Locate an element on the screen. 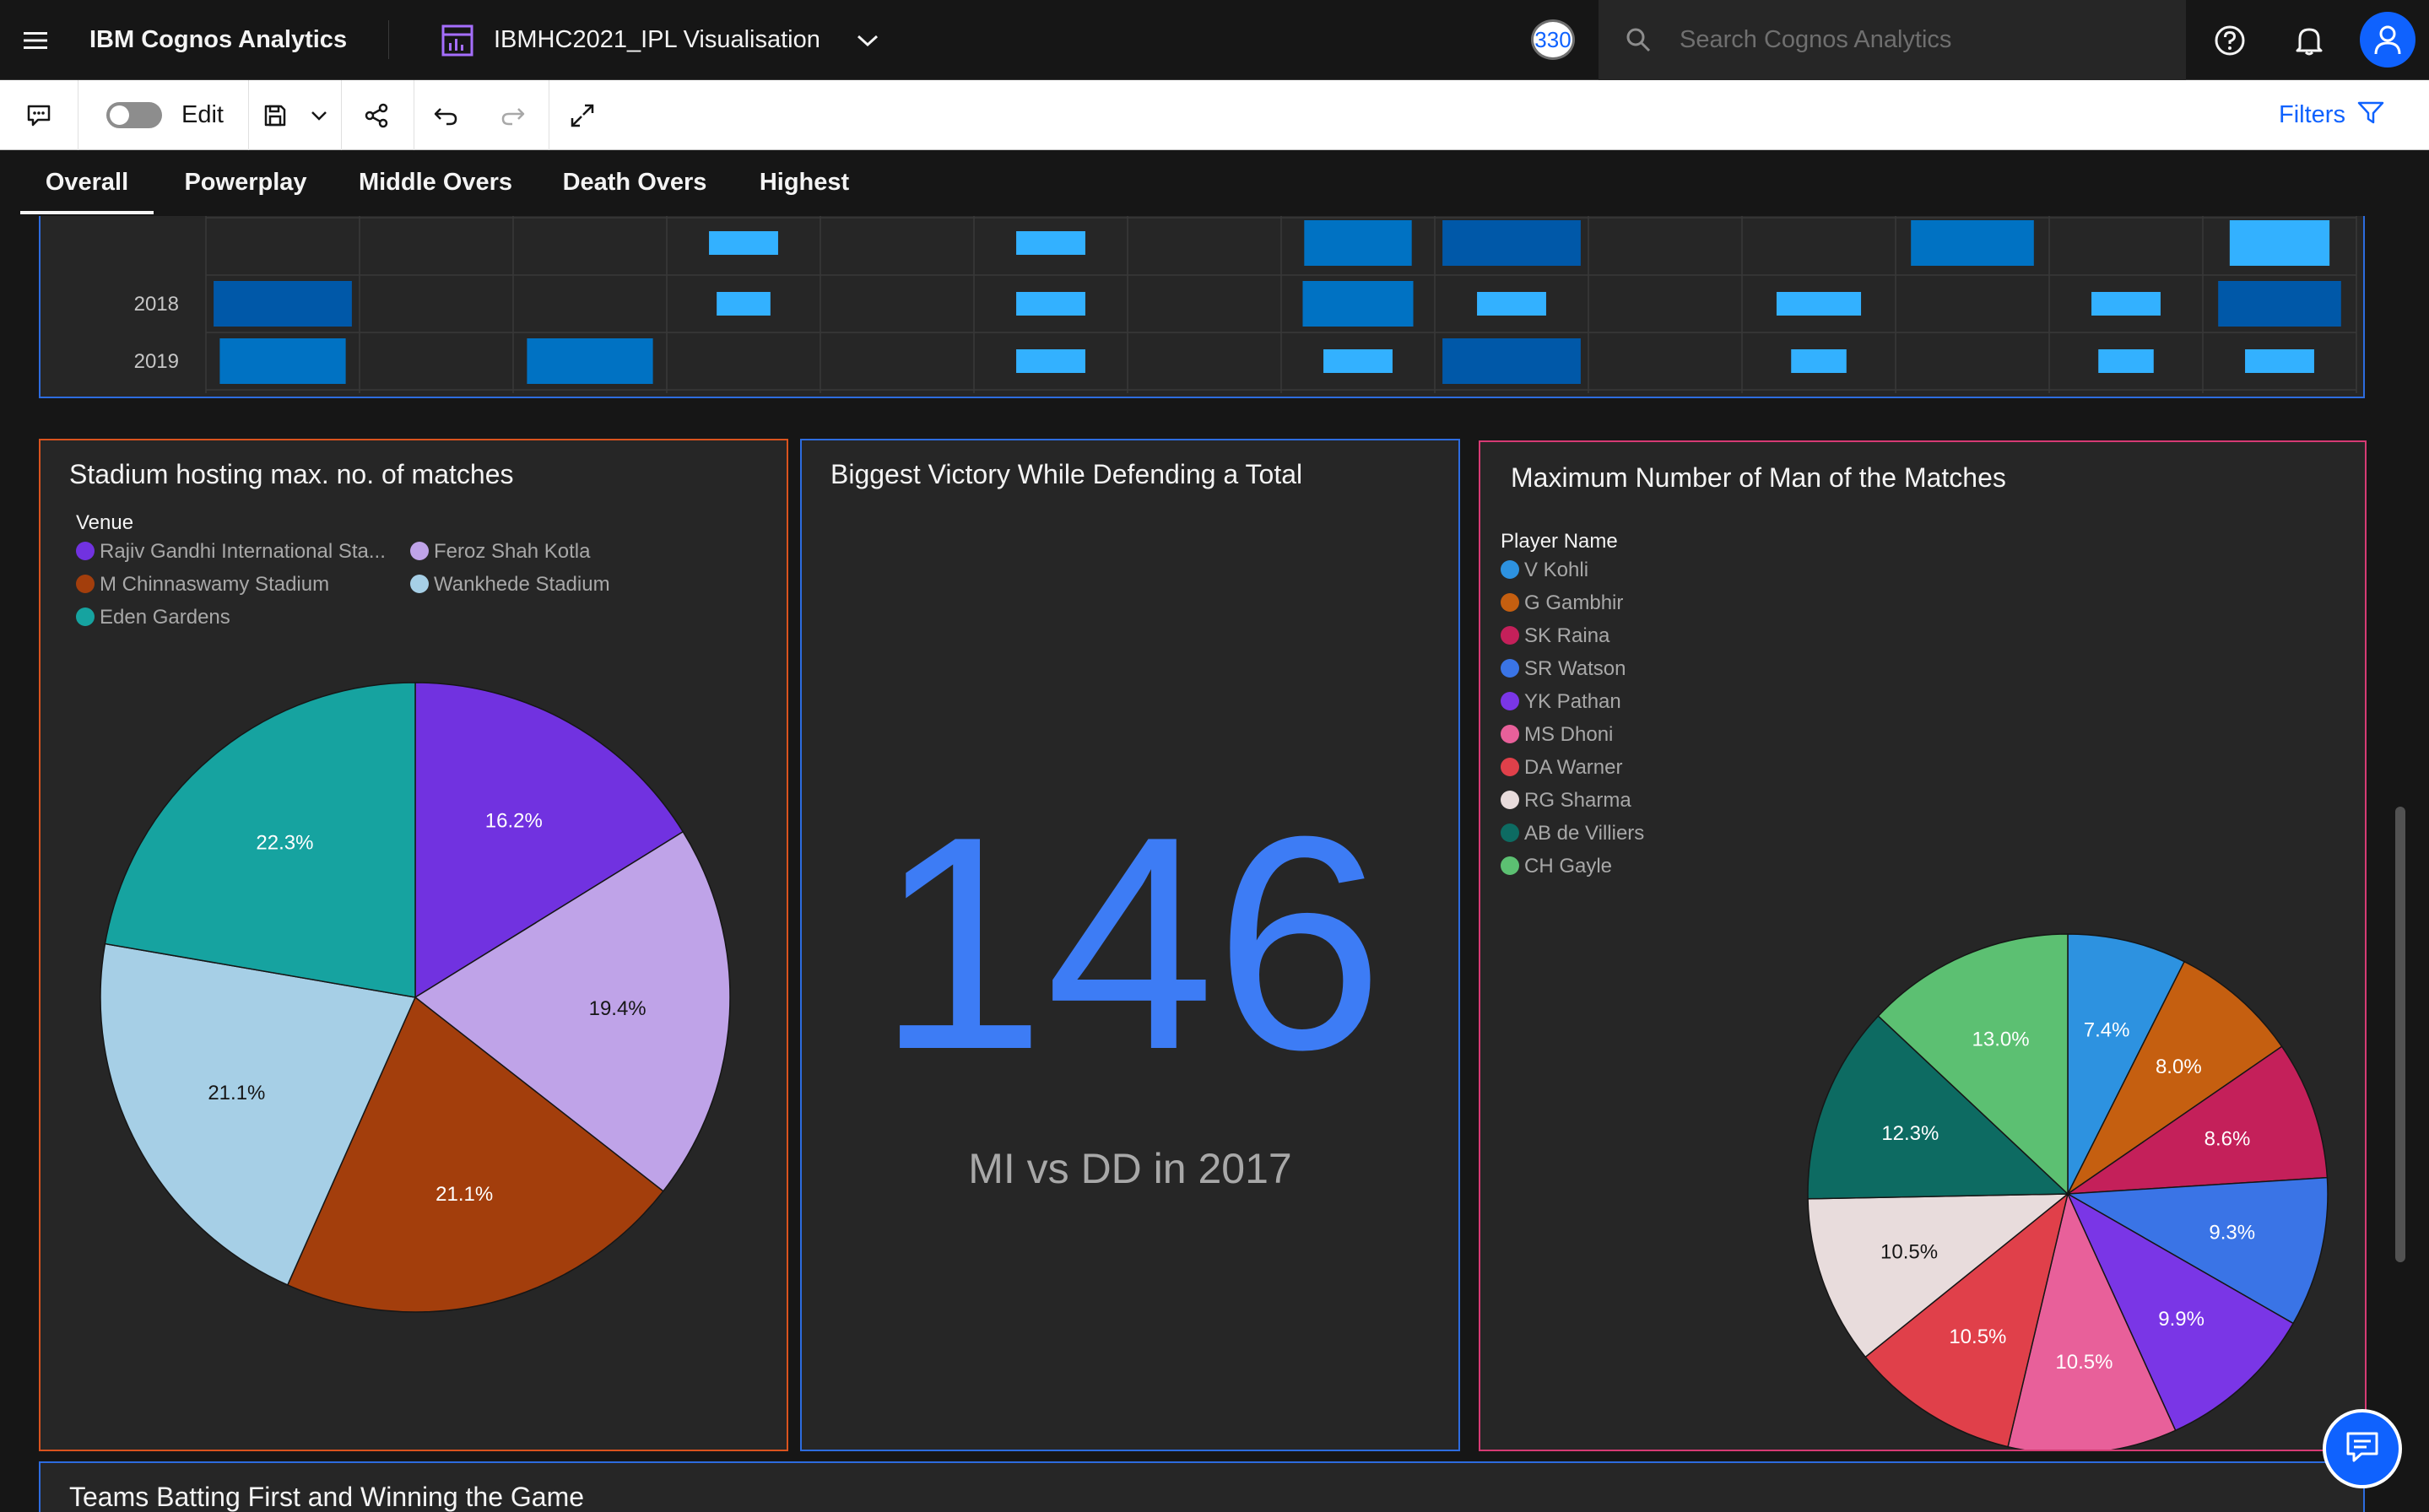 The height and width of the screenshot is (1512, 2429). heatmap-grid: 2018 2019 is located at coordinates (1245, 304).